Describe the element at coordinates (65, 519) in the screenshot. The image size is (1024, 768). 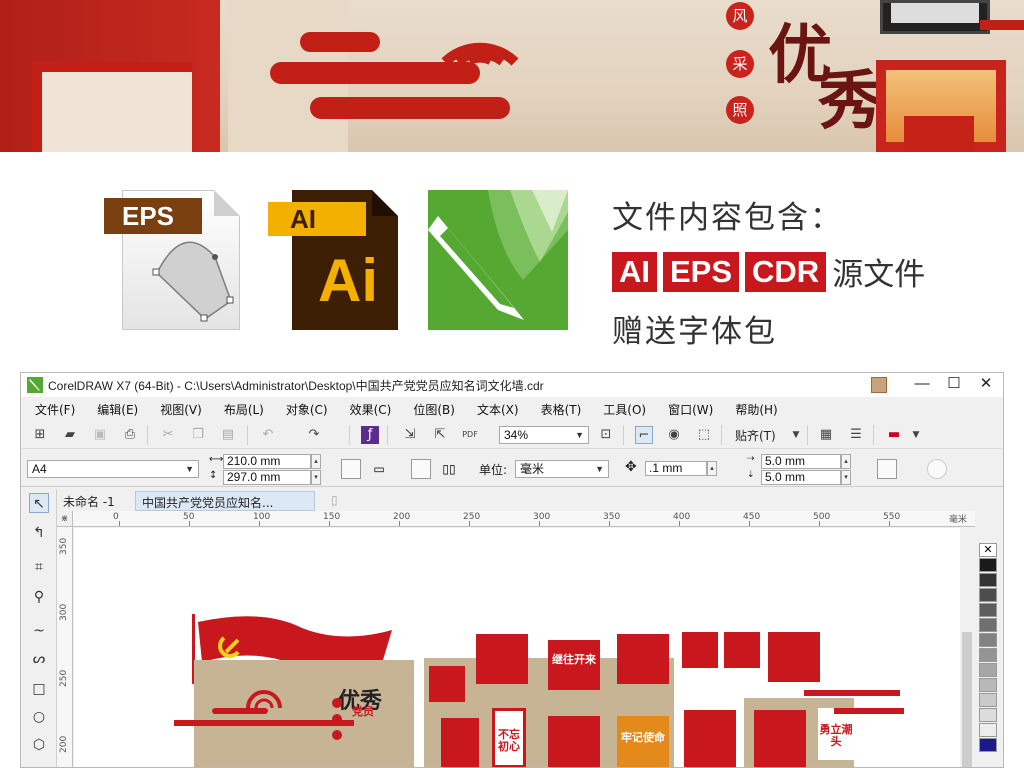
I see `ruler-origin-icon: ⋇` at that location.